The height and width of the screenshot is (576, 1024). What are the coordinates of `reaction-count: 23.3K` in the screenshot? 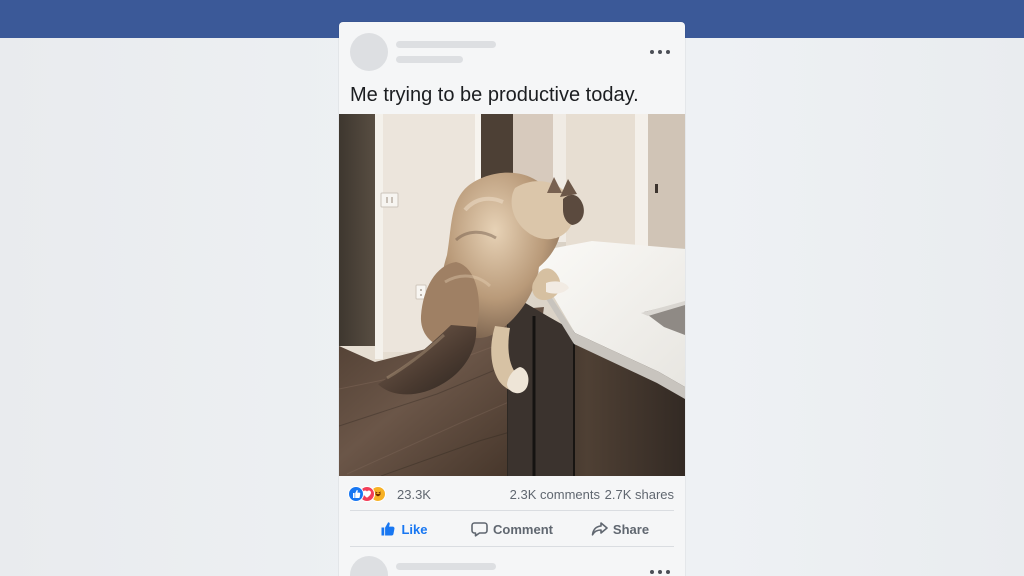 It's located at (414, 494).